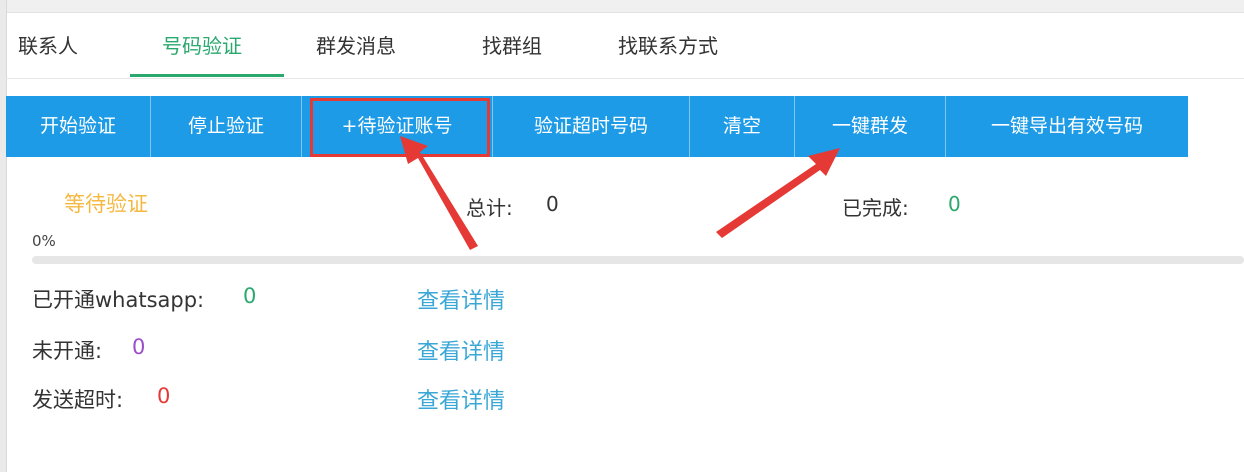 The image size is (1244, 472). What do you see at coordinates (461, 350) in the screenshot?
I see `not-enabled-details-link: 查看详情` at bounding box center [461, 350].